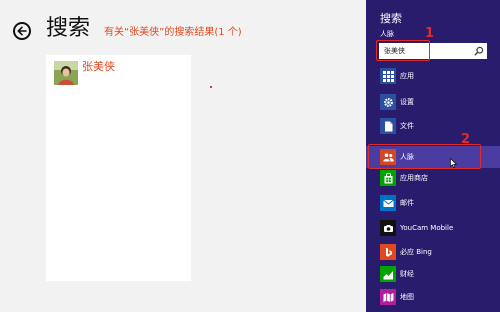  Describe the element at coordinates (173, 32) in the screenshot. I see `result-summary: 有关“张美侠”的搜索结果(1 个)` at that location.